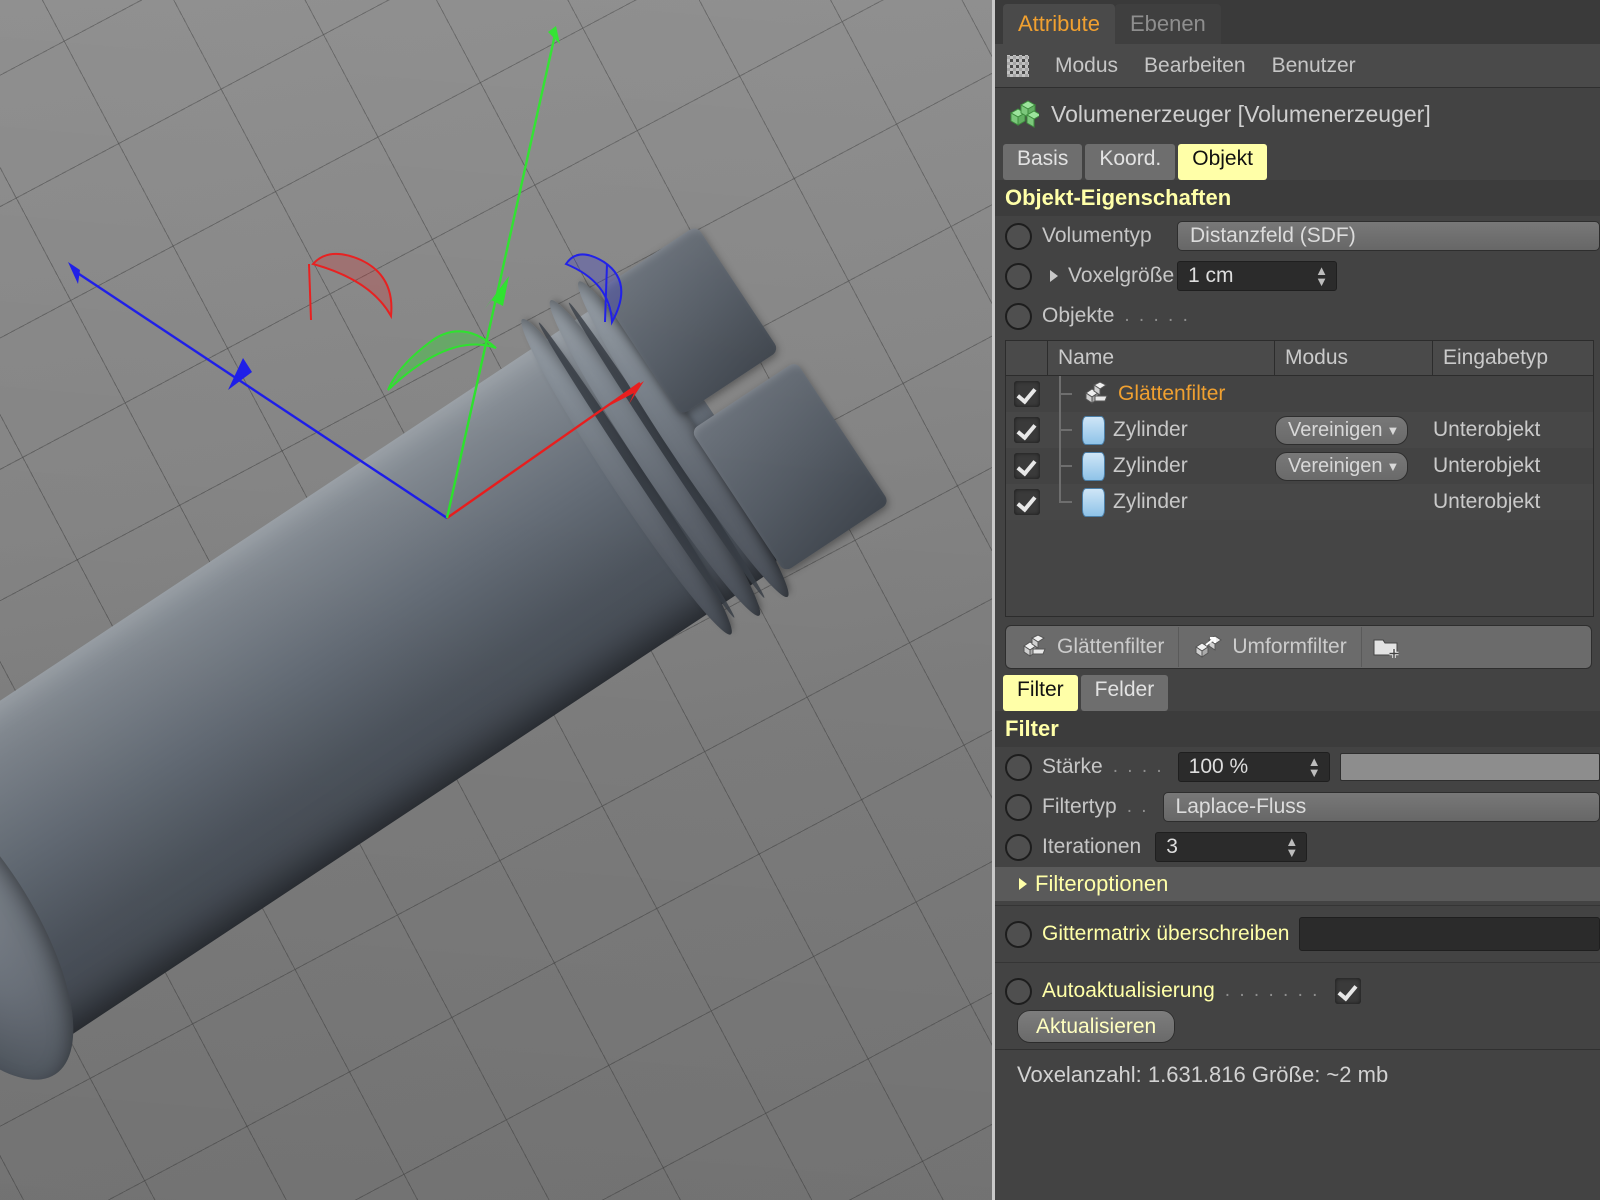  What do you see at coordinates (1092, 846) in the screenshot?
I see `iterationen-label: Iterationen` at bounding box center [1092, 846].